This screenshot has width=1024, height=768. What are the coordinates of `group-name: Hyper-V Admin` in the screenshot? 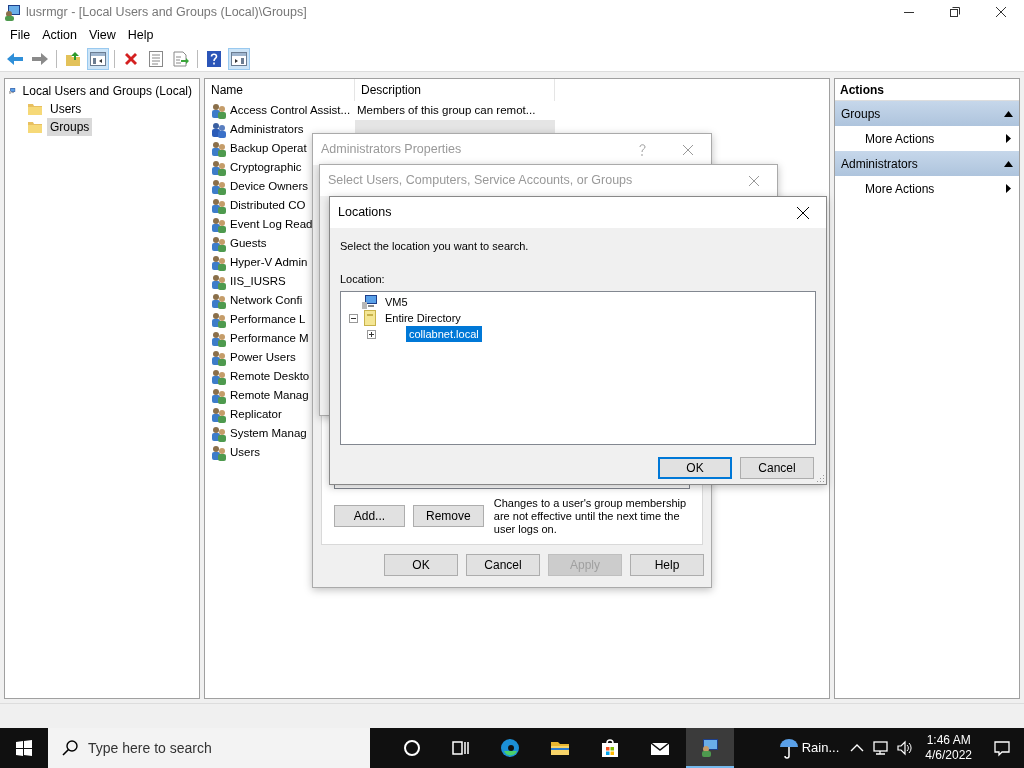 It's located at (268, 262).